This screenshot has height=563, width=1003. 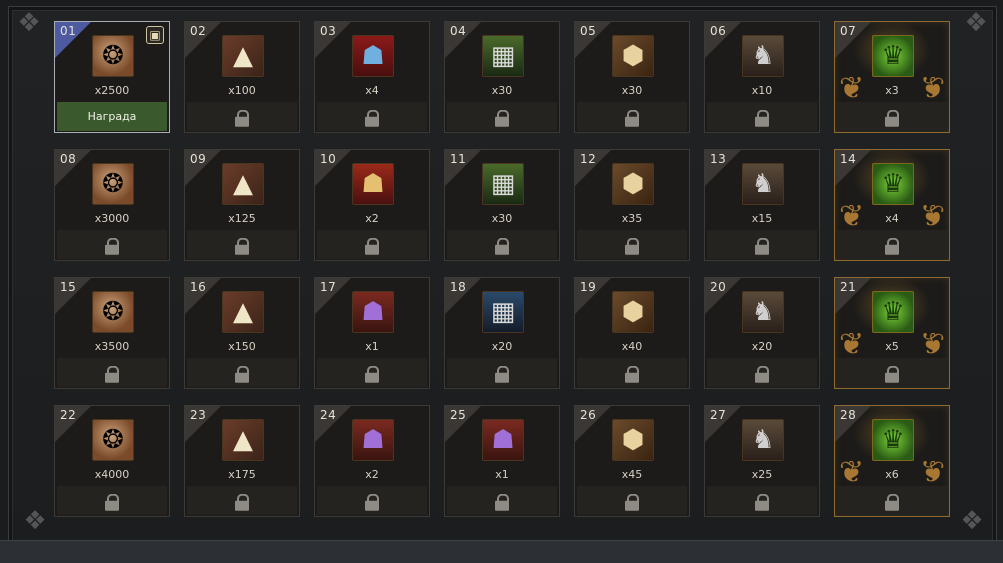 I want to click on reward-cell-13: 13♞x15, so click(x=762, y=205).